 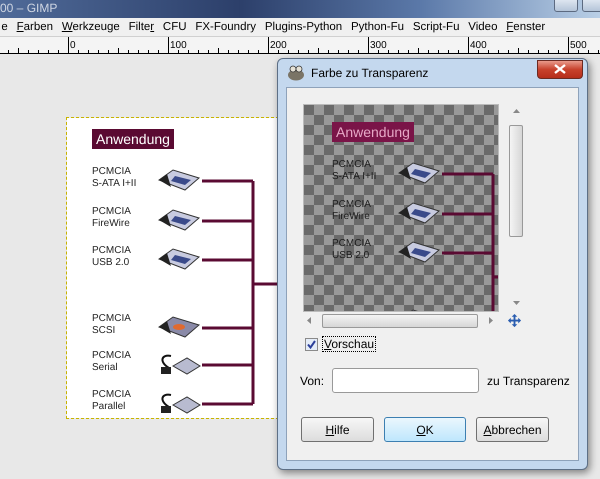 What do you see at coordinates (378, 45) in the screenshot?
I see `ruler-label: 300` at bounding box center [378, 45].